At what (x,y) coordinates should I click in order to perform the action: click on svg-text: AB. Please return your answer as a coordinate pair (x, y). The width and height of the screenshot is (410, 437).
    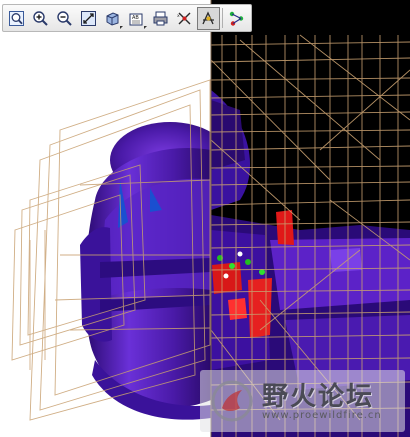
    Looking at the image, I should click on (135, 18).